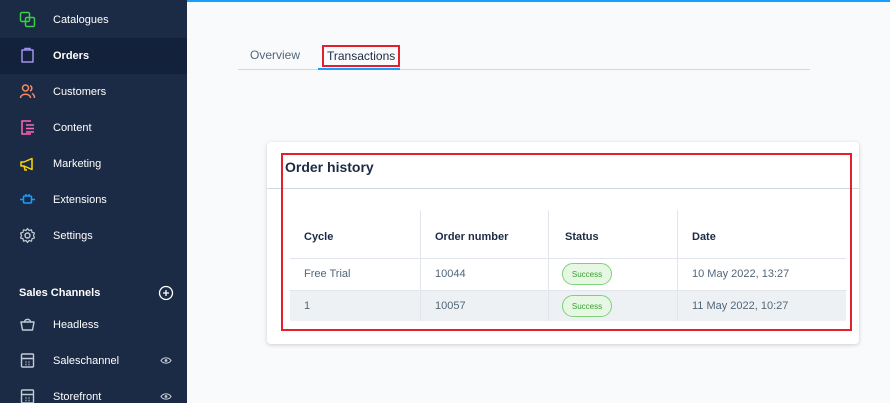 The image size is (890, 403). I want to click on add-sales-channel-icon, so click(166, 293).